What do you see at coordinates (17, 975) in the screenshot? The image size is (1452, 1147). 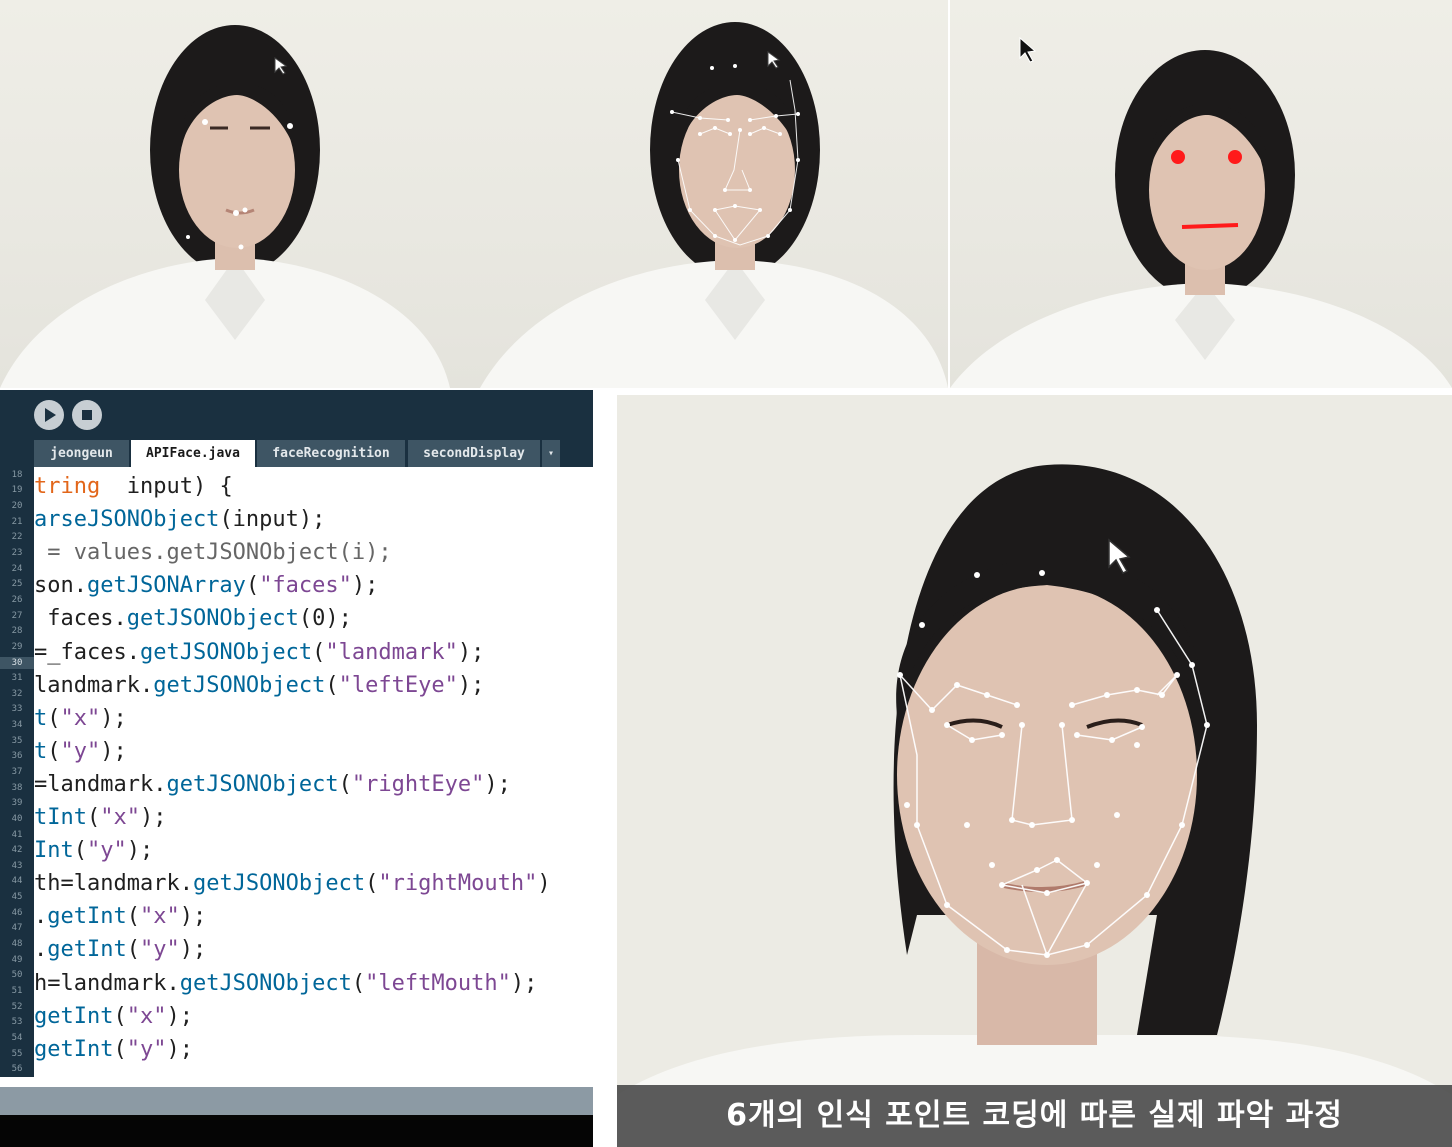 I see `line-number: 50` at bounding box center [17, 975].